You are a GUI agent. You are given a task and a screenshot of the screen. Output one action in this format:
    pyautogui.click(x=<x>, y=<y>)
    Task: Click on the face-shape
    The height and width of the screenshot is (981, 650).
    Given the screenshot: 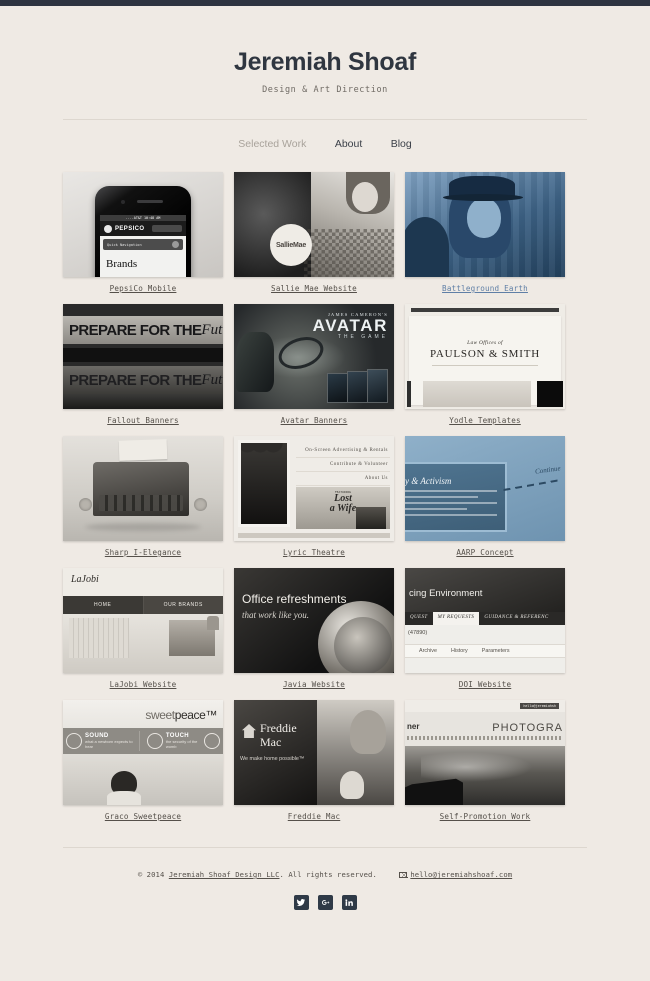 What is the action you would take?
    pyautogui.click(x=484, y=218)
    